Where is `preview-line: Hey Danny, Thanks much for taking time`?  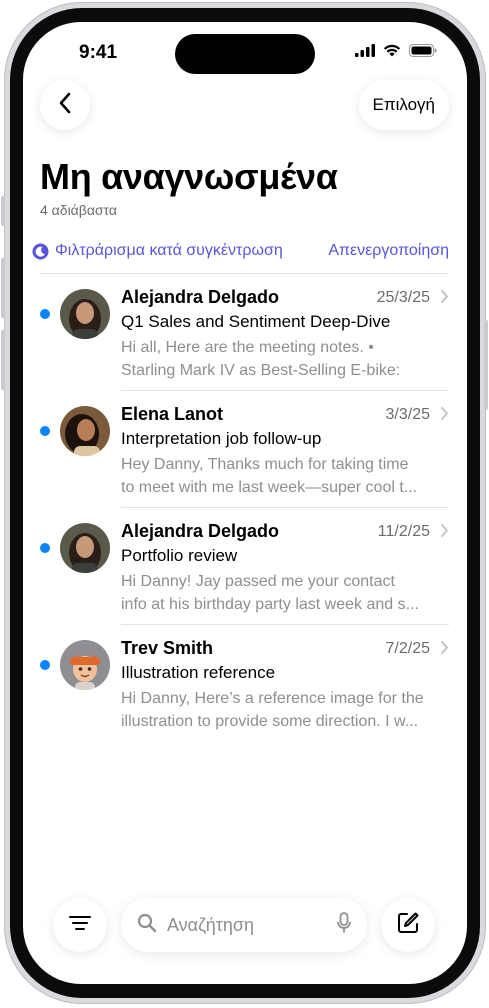 preview-line: Hey Danny, Thanks much for taking time is located at coordinates (265, 464).